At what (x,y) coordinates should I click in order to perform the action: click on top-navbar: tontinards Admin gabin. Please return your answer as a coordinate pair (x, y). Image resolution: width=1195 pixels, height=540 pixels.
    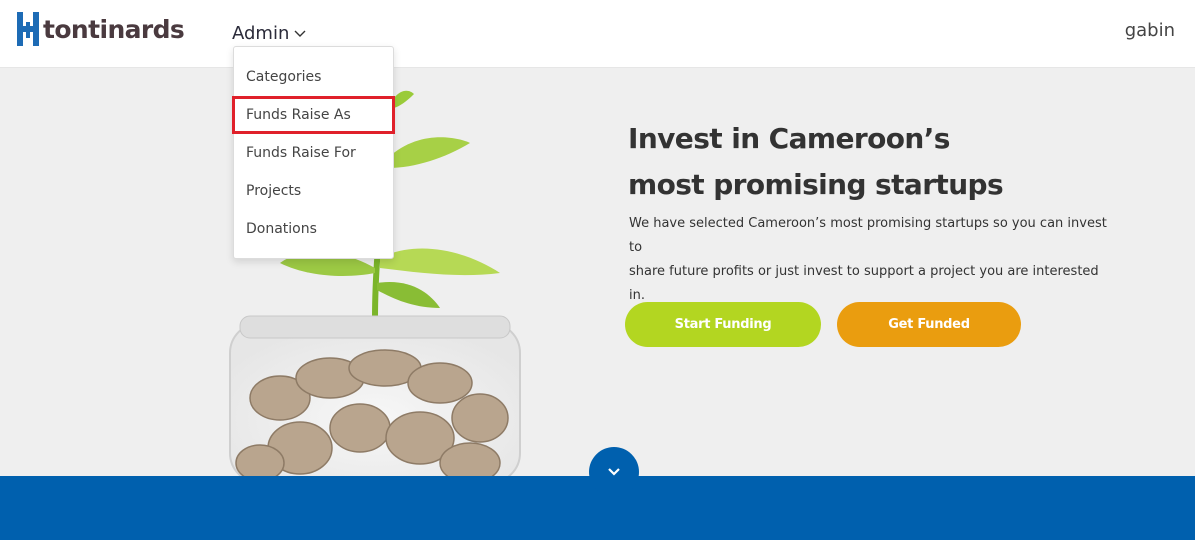
    Looking at the image, I should click on (597, 34).